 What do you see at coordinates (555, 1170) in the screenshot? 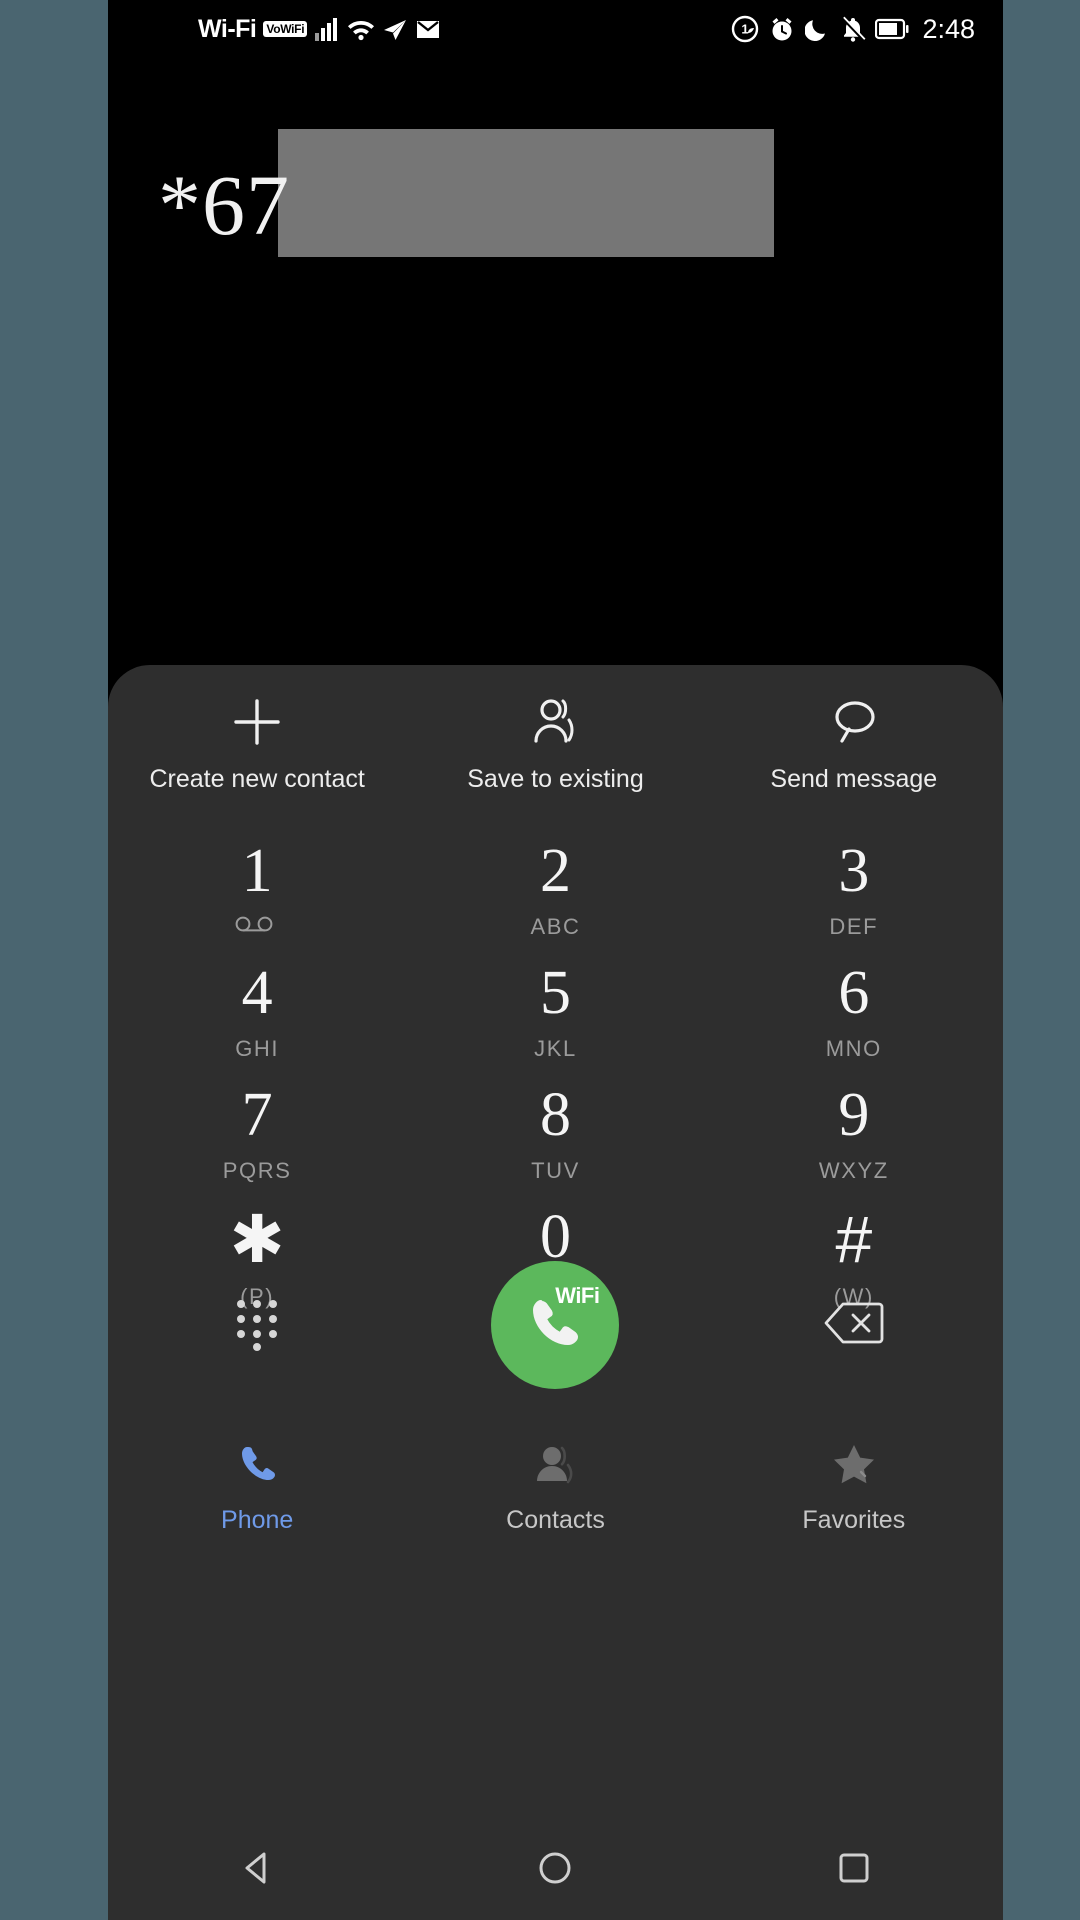
I see `dialpad-key-8-letters: TUV` at bounding box center [555, 1170].